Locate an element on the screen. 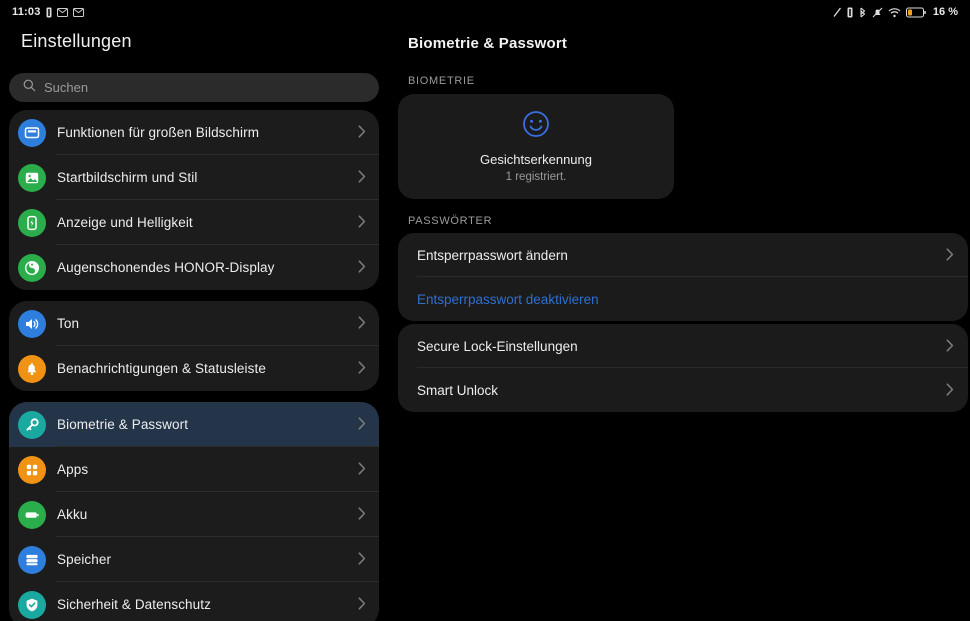  bell-icon is located at coordinates (32, 368).